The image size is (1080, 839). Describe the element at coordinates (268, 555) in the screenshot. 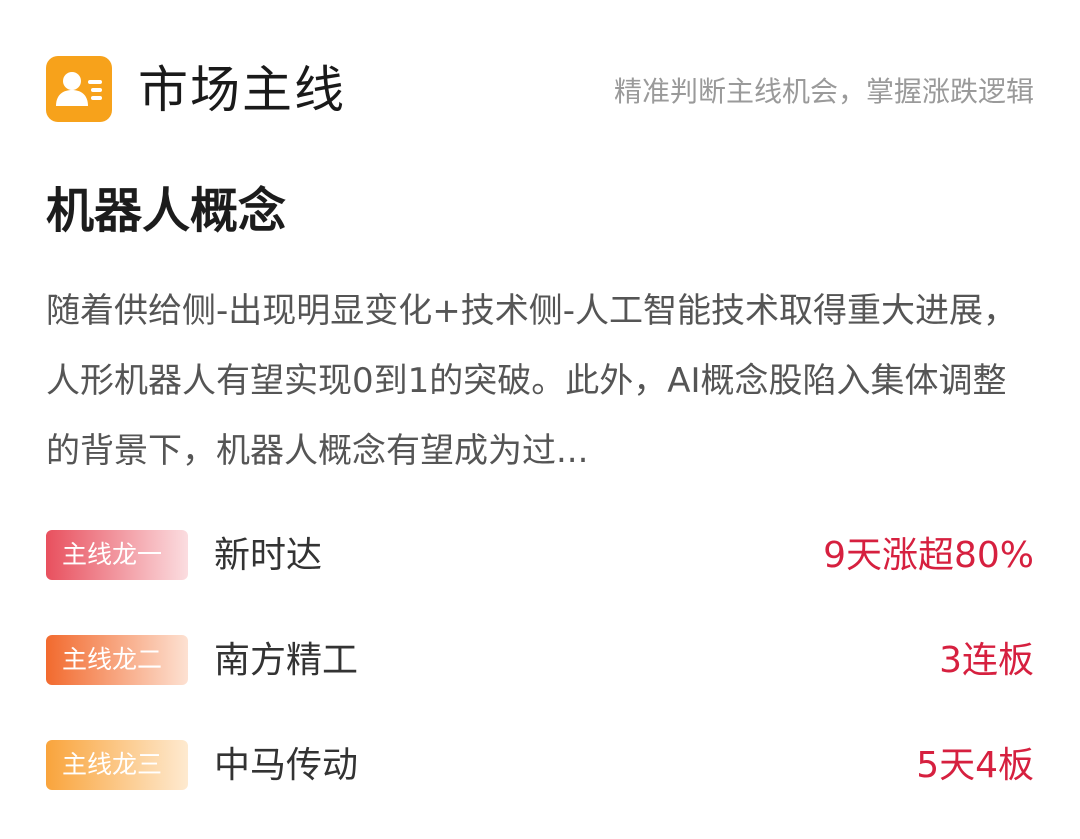

I see `stock-name: 新时达` at that location.